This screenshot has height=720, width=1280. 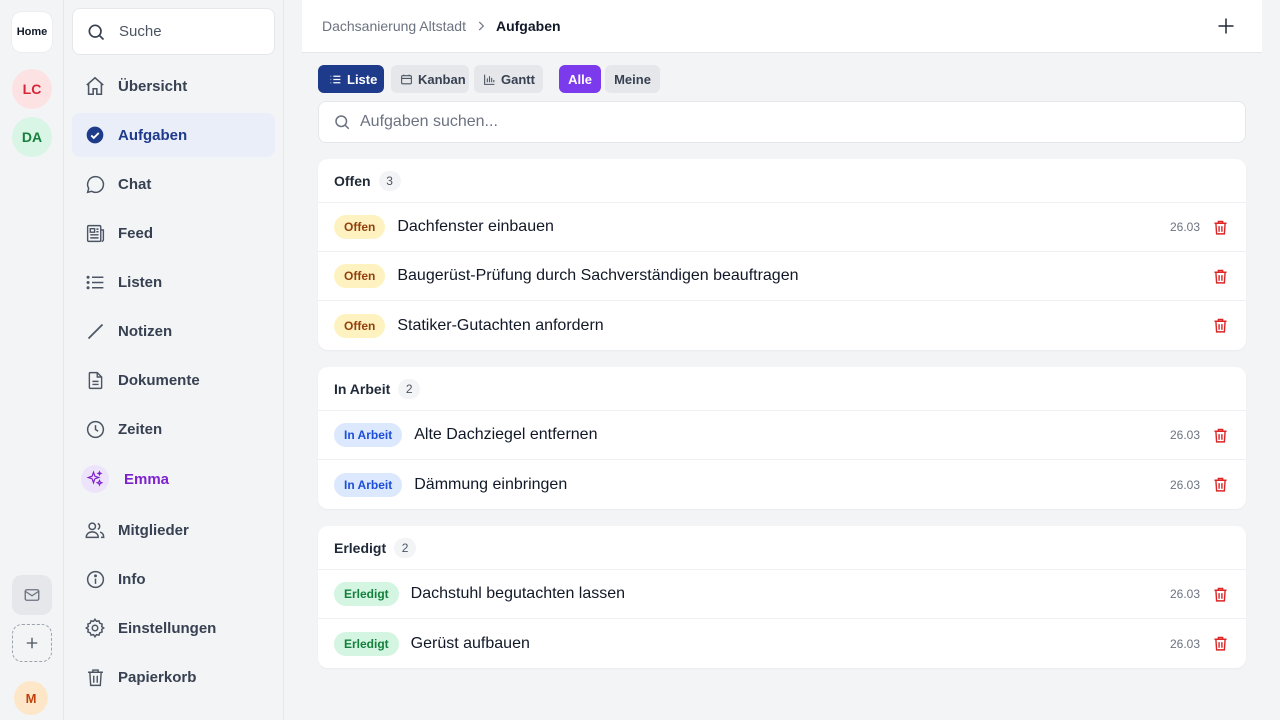 I want to click on group-title: In Arbeit, so click(x=362, y=388).